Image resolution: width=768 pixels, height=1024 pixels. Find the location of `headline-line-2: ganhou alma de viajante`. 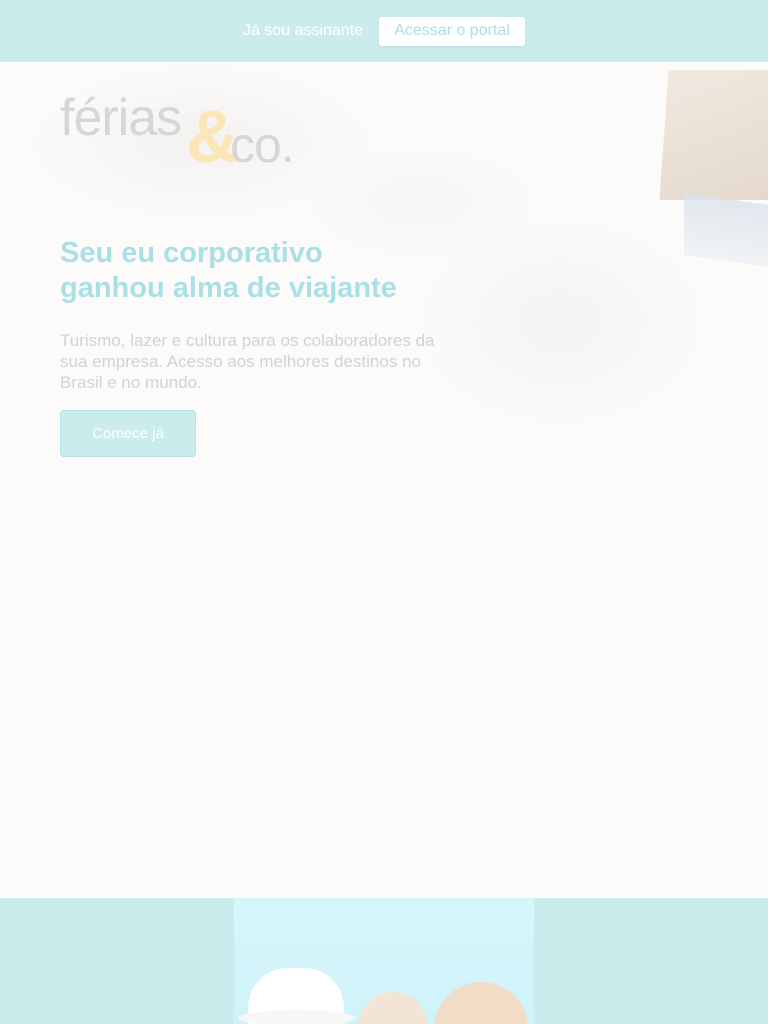

headline-line-2: ganhou alma de viajante is located at coordinates (228, 288).